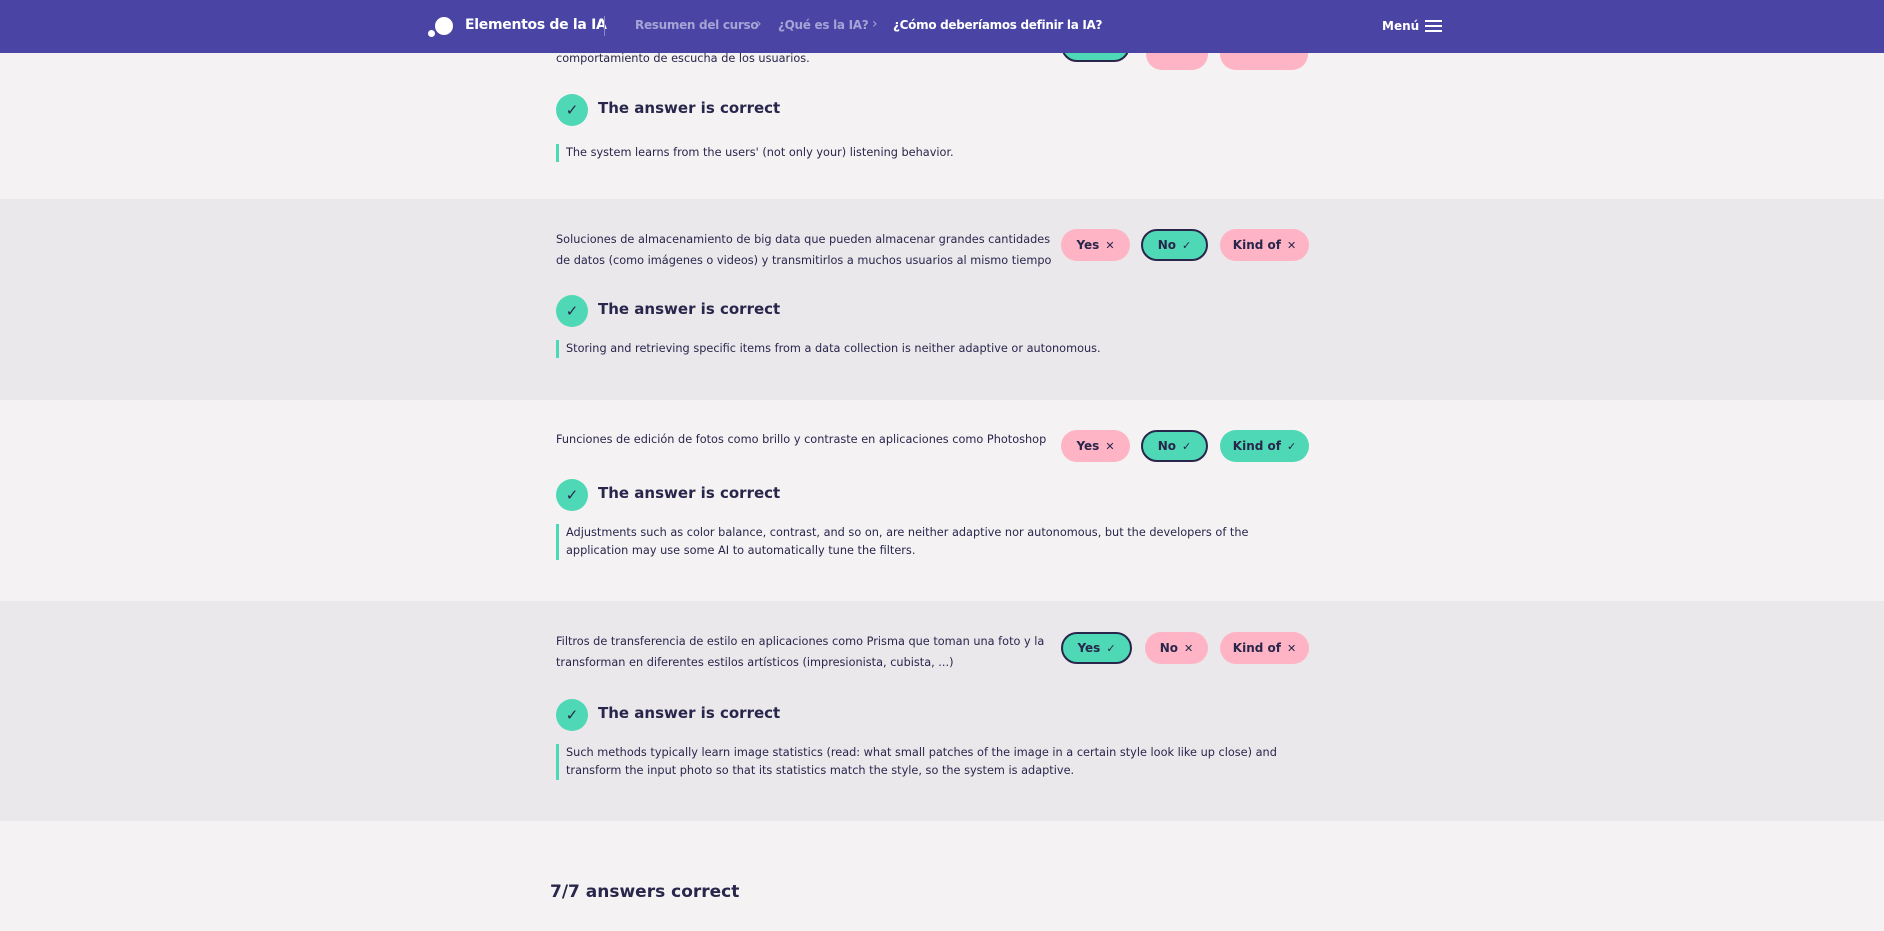 Image resolution: width=1884 pixels, height=931 pixels. I want to click on brand-title: Elementos de la IA, so click(536, 25).